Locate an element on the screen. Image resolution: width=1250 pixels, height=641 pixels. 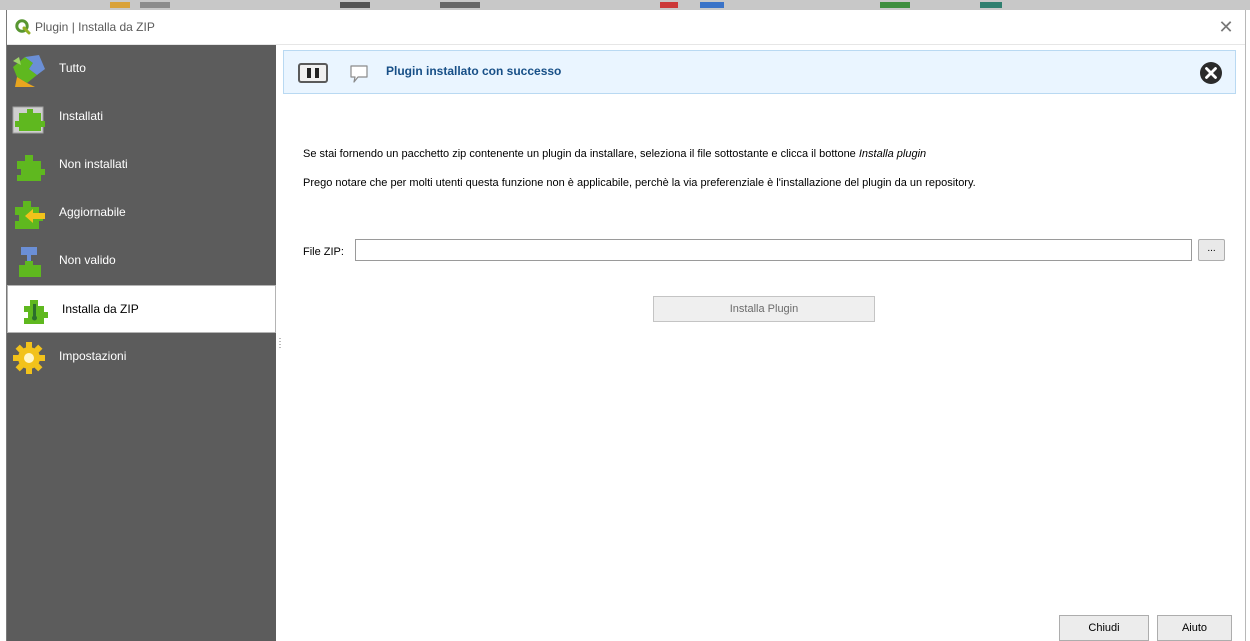
message-text: Plugin installato con successo is located at coordinates (474, 71).